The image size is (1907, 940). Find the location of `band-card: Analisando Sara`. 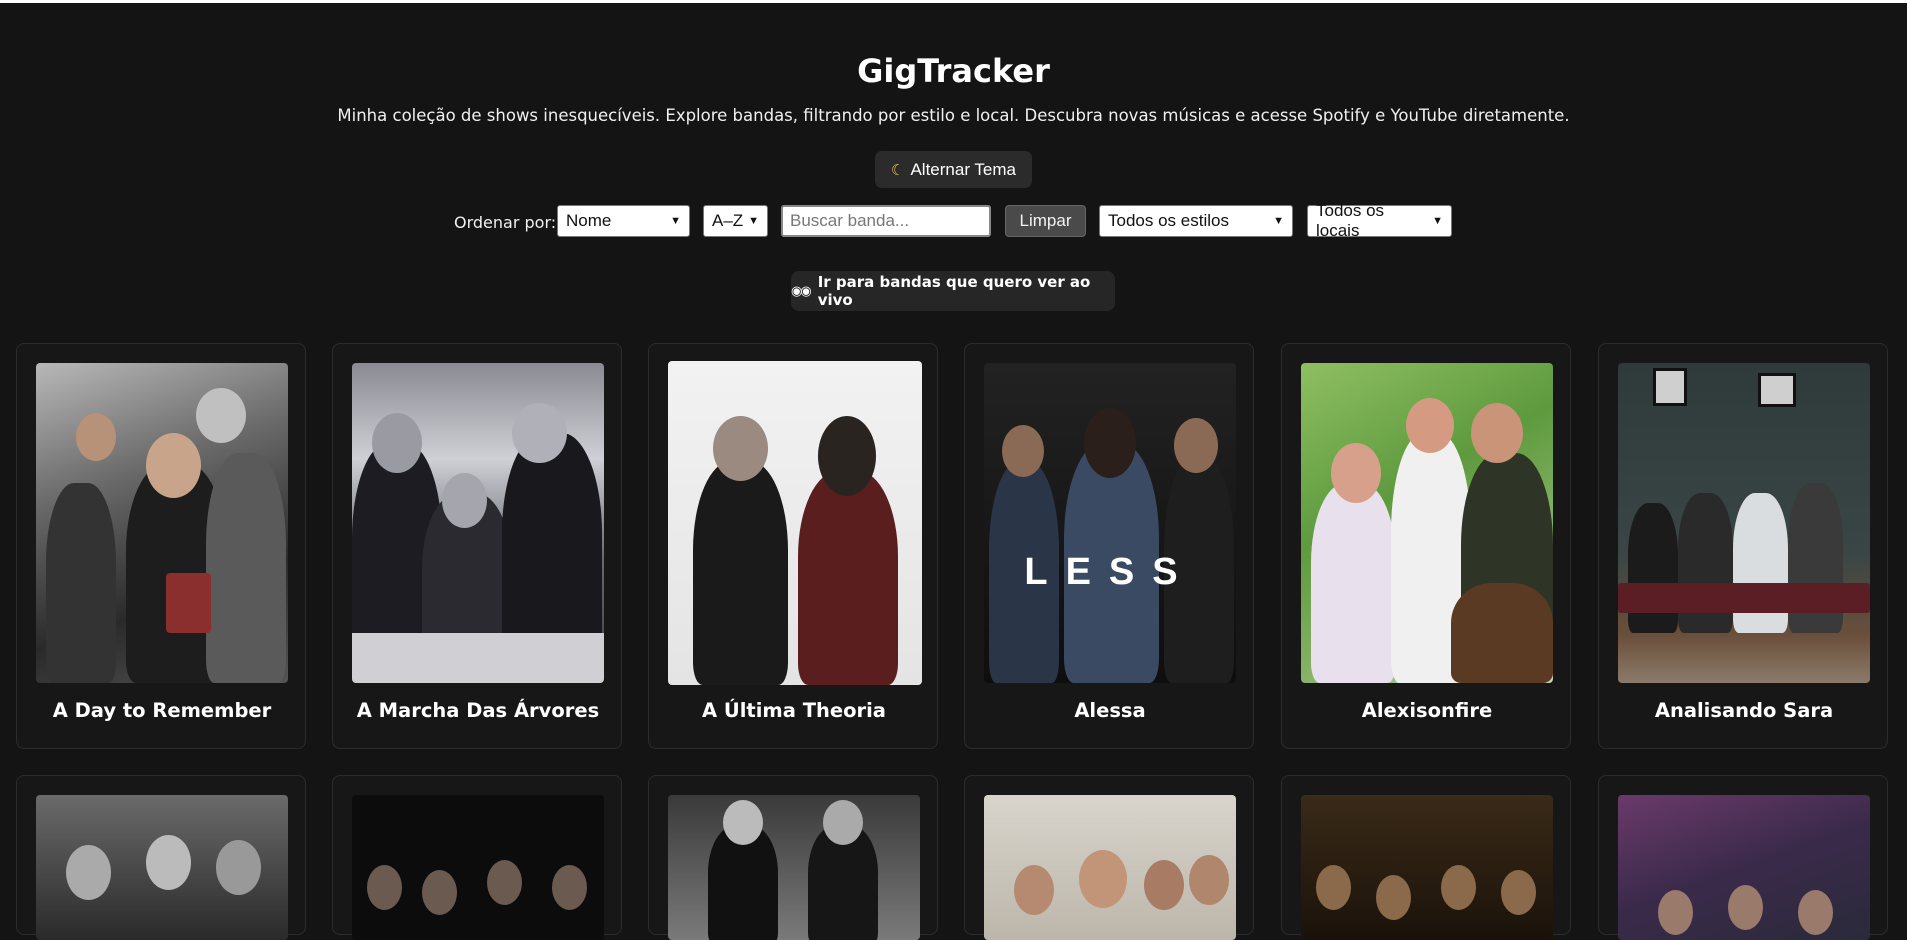

band-card: Analisando Sara is located at coordinates (1743, 546).